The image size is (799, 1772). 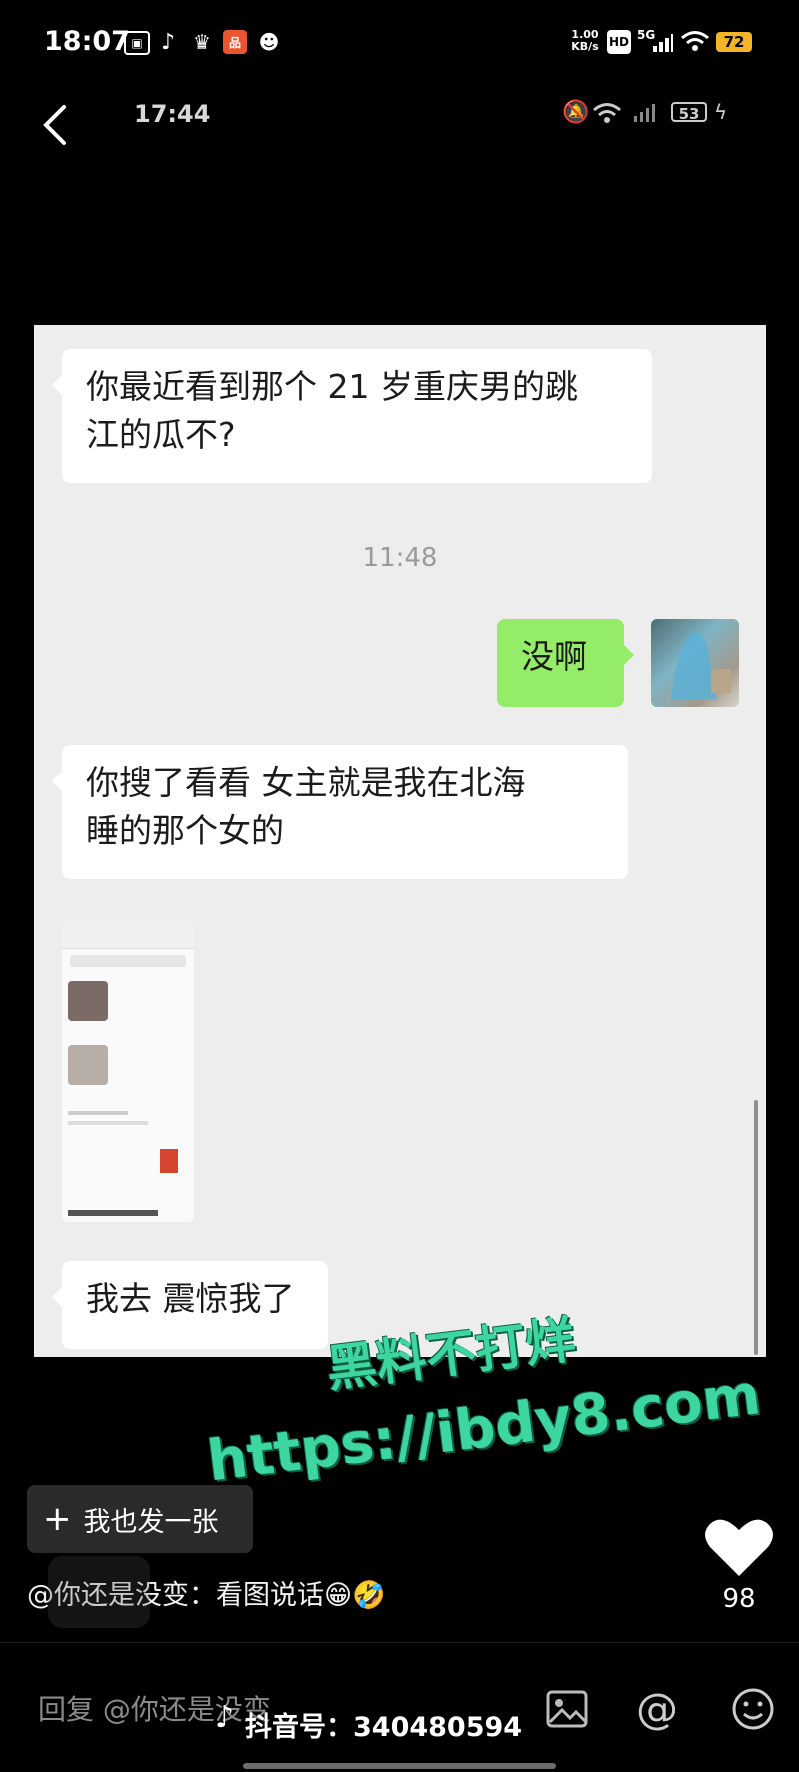 I want to click on inner-battery-icon: 53, so click(x=689, y=112).